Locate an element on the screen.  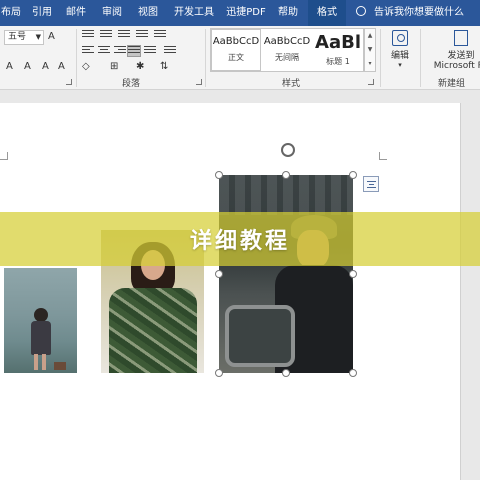
align-right-icon is located at coordinates (120, 51).